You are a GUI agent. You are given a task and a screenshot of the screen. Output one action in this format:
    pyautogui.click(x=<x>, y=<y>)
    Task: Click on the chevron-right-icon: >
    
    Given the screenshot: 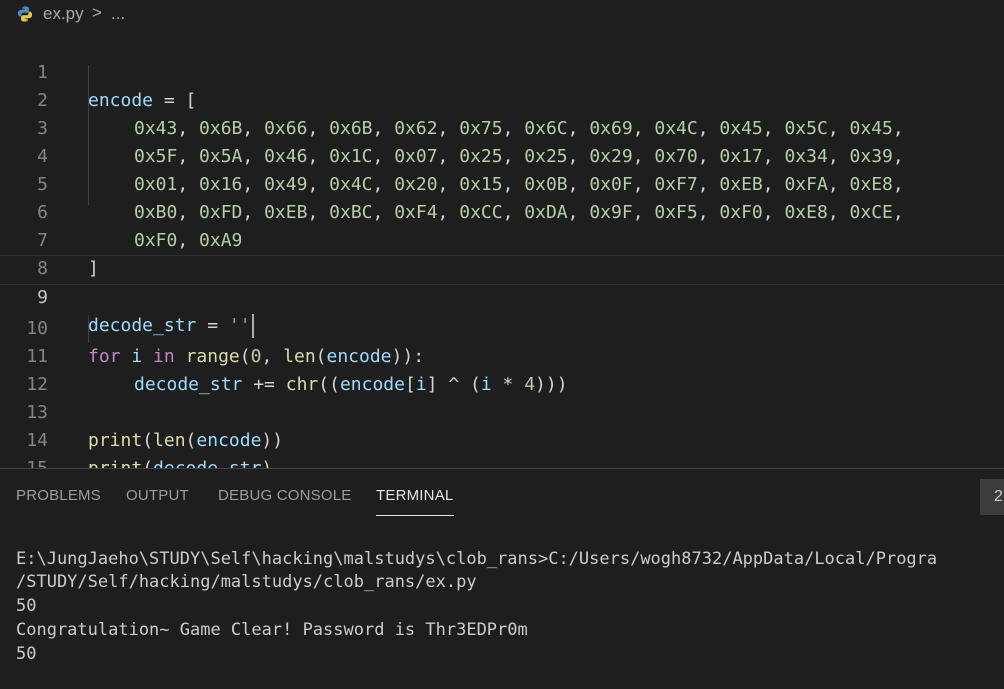 What is the action you would take?
    pyautogui.click(x=97, y=12)
    